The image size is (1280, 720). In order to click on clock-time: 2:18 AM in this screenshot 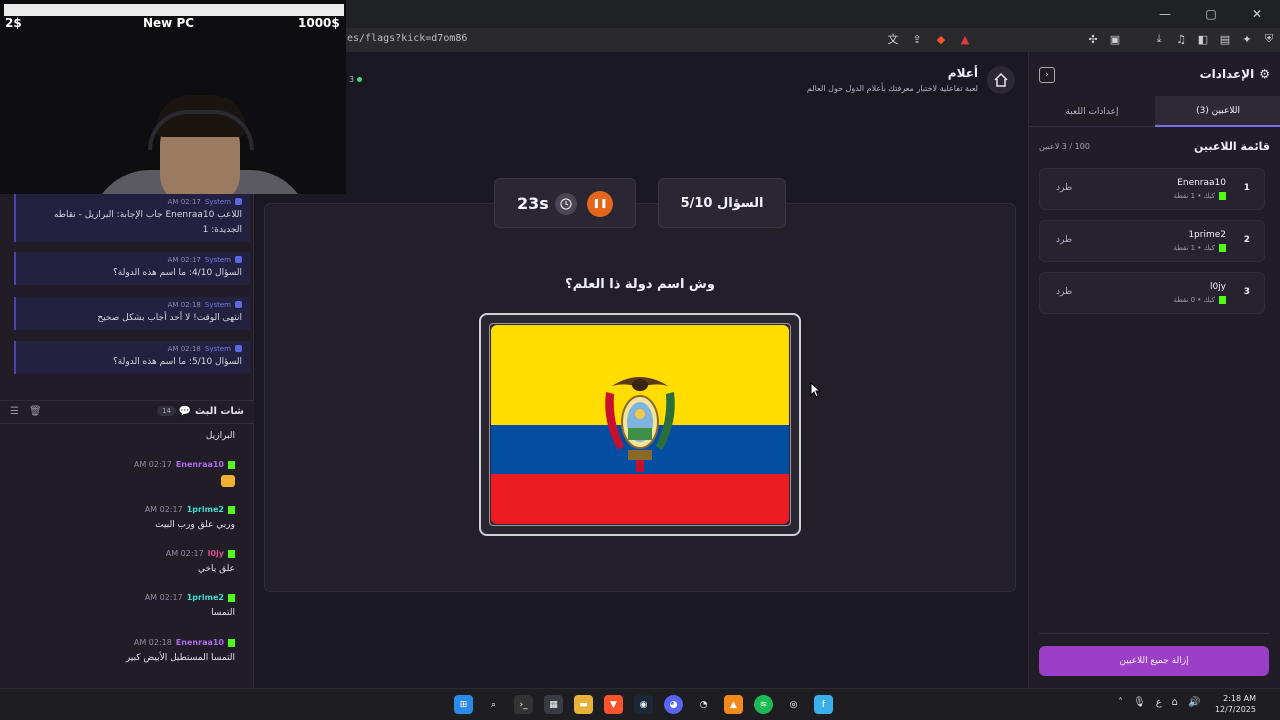, I will do `click(1239, 698)`.